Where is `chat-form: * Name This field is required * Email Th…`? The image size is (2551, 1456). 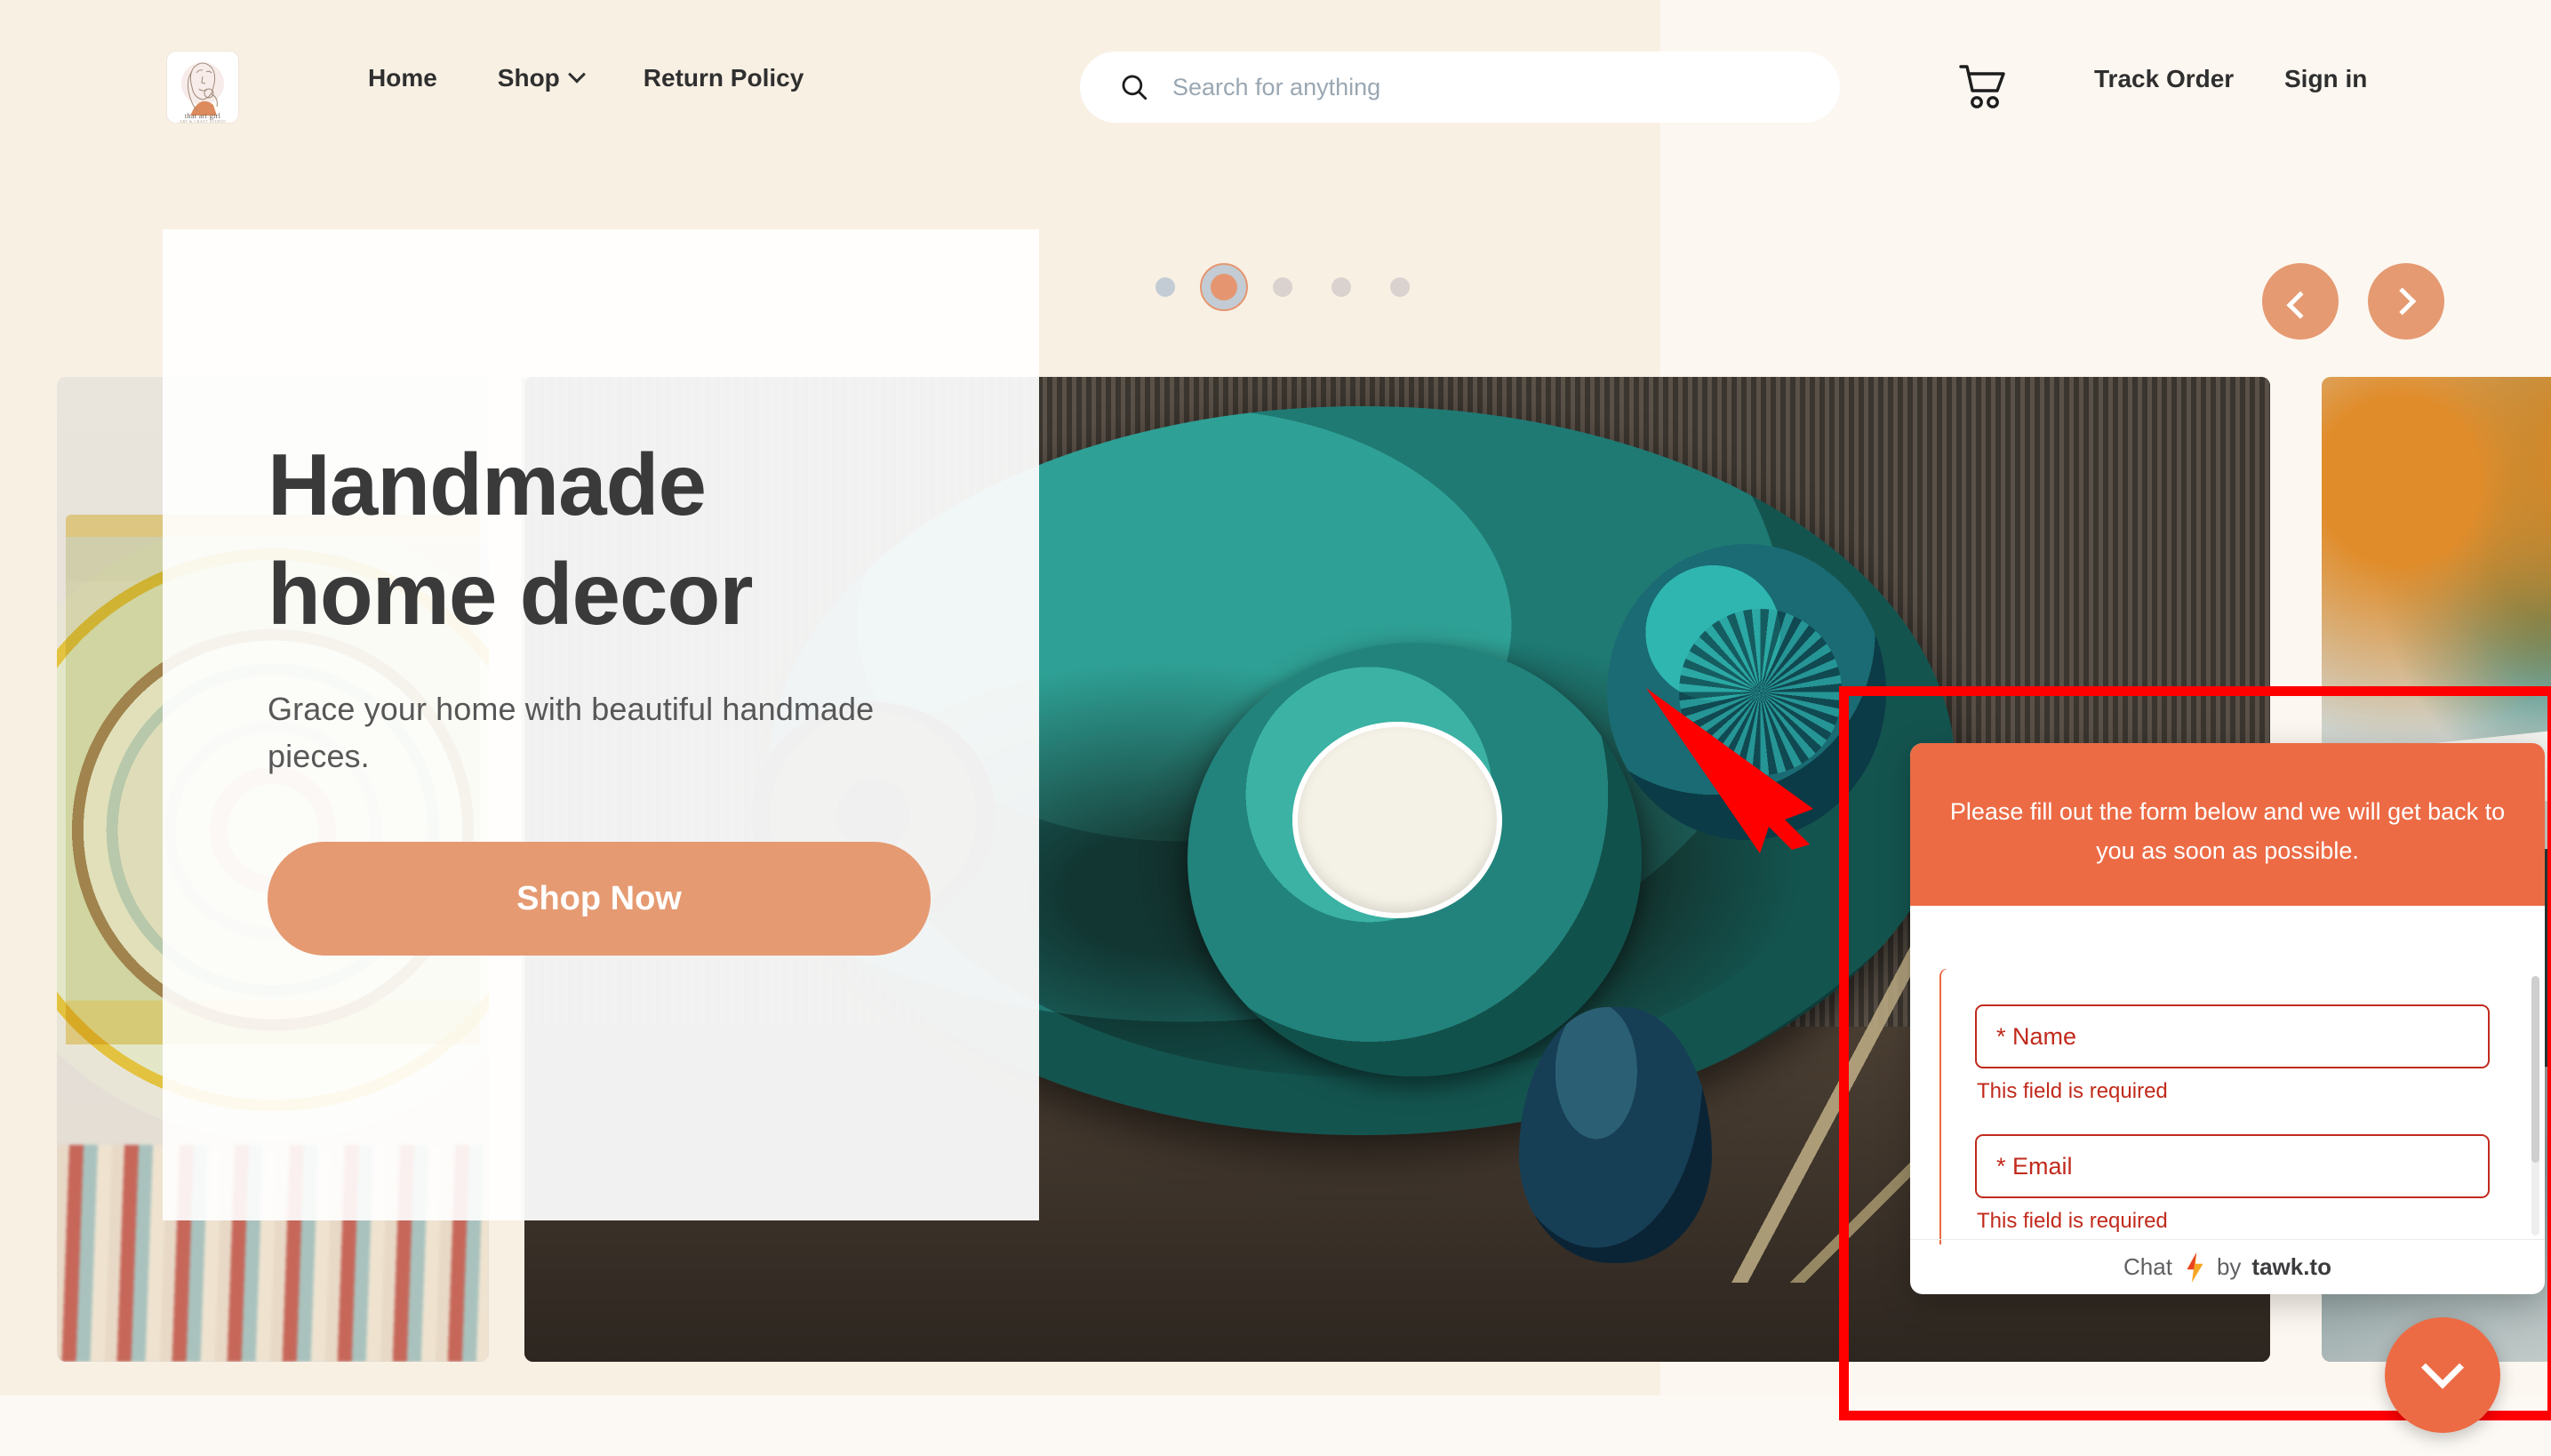
chat-form: * Name This field is required * Email Th… is located at coordinates (2232, 1106).